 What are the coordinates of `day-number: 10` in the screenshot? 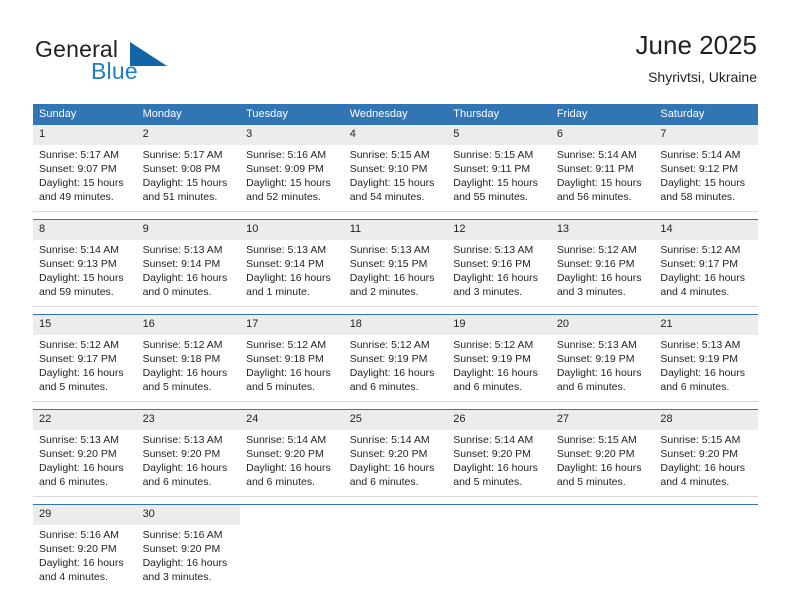 It's located at (292, 230).